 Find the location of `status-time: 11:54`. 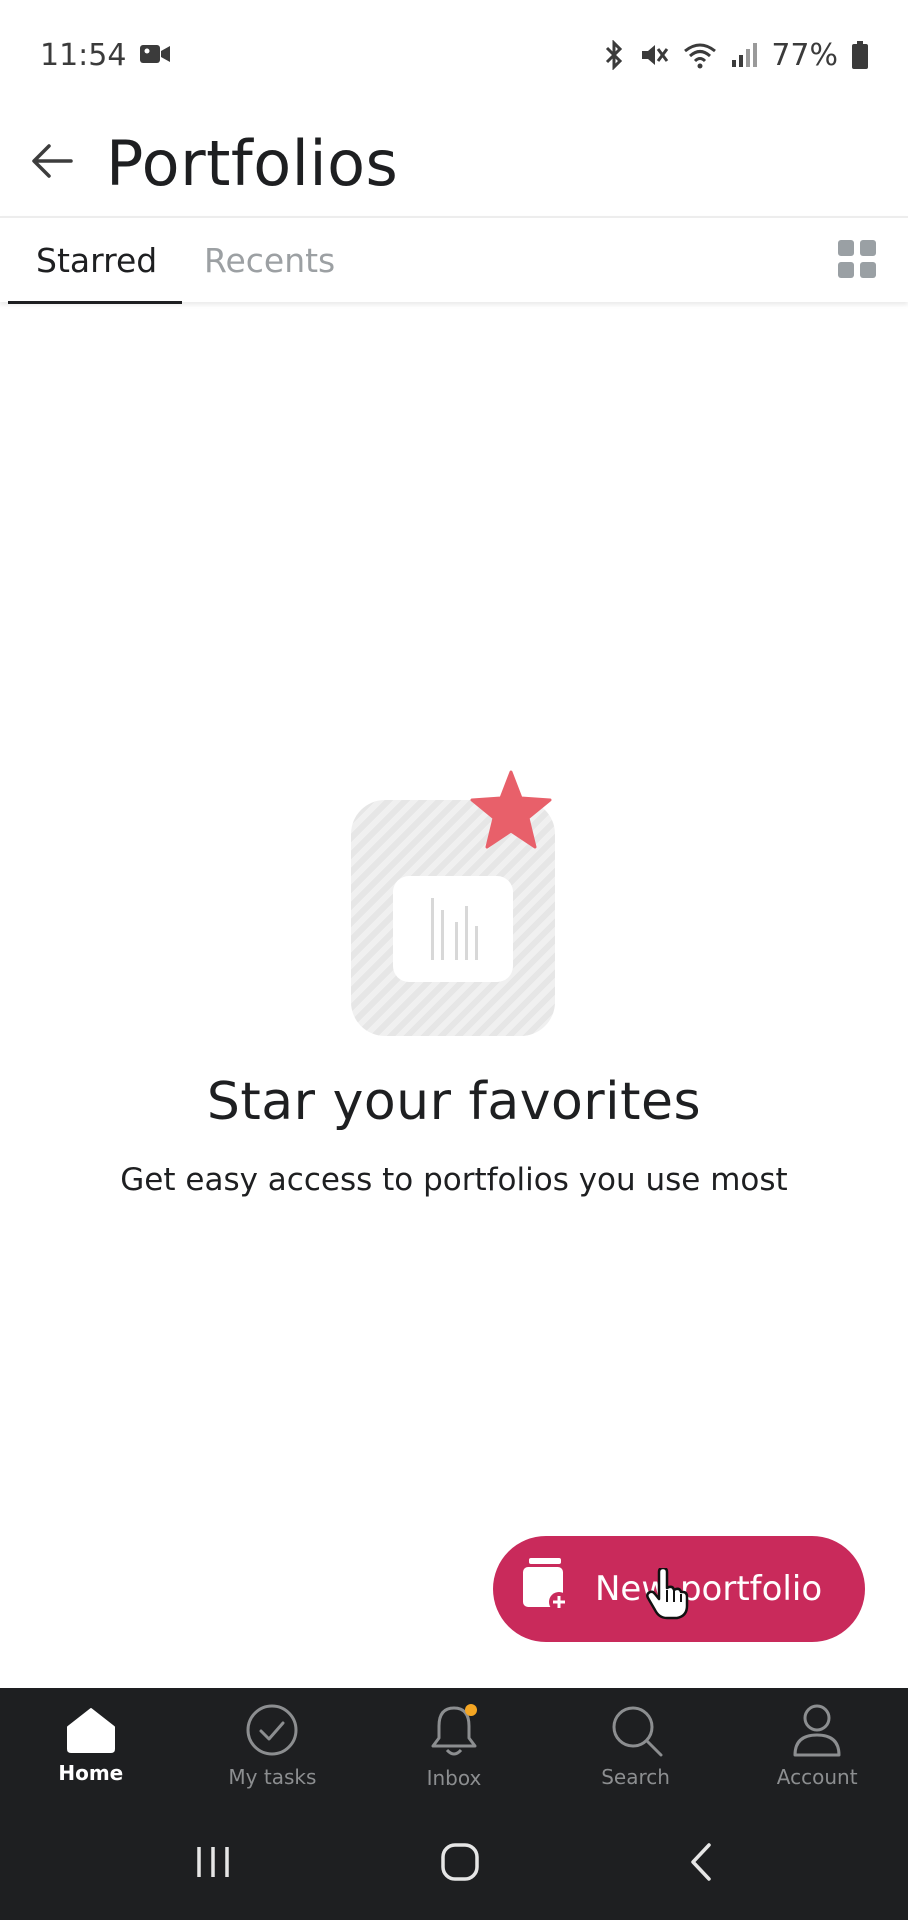

status-time: 11:54 is located at coordinates (83, 55).